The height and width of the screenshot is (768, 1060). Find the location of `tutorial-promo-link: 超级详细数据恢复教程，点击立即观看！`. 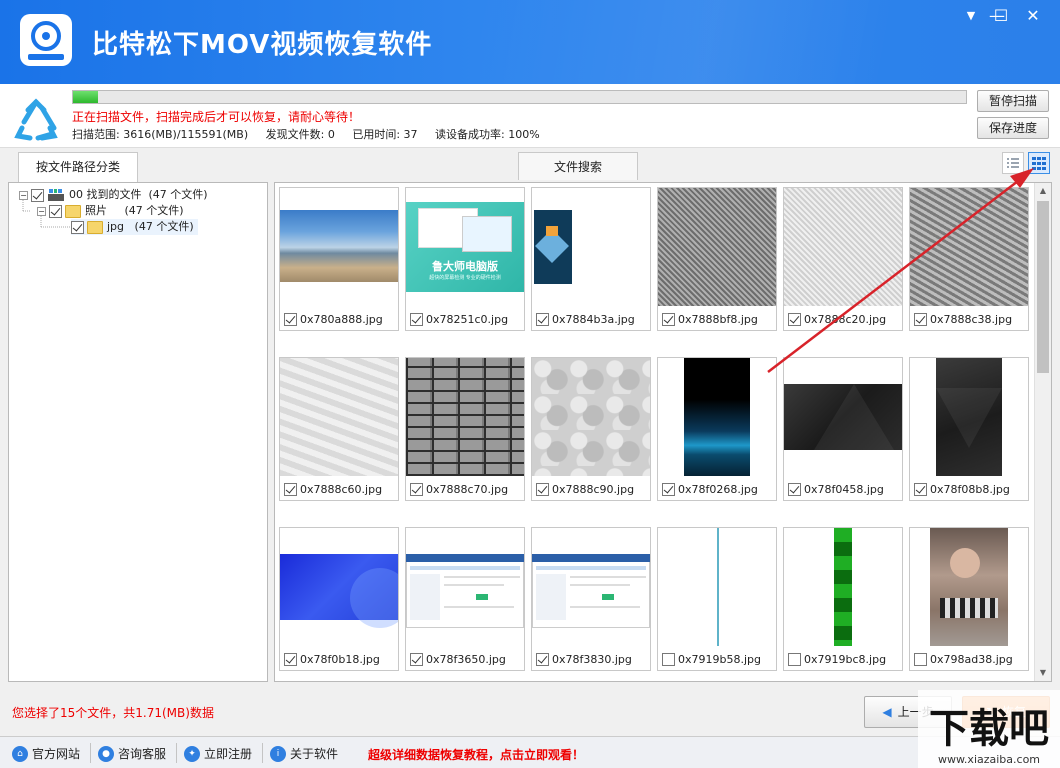

tutorial-promo-link: 超级详细数据恢复教程，点击立即观看！ is located at coordinates (476, 754).